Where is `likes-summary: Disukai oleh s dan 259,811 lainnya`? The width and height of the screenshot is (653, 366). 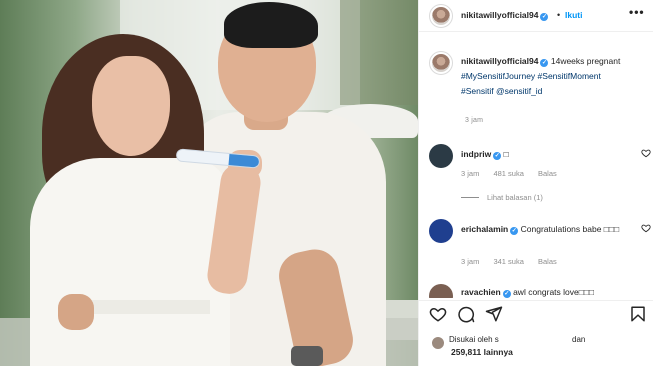 likes-summary: Disukai oleh s dan 259,811 lainnya is located at coordinates (536, 348).